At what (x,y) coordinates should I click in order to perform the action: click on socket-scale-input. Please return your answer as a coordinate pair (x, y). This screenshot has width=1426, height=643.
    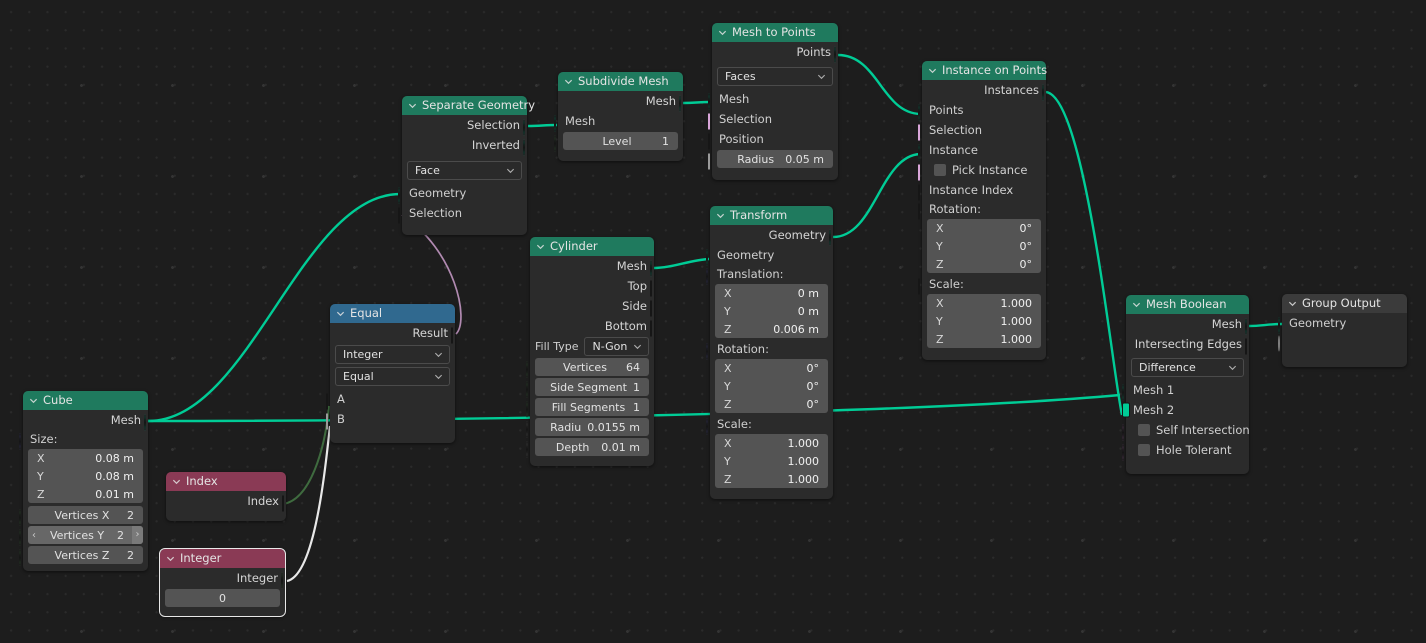
    Looking at the image, I should click on (710, 426).